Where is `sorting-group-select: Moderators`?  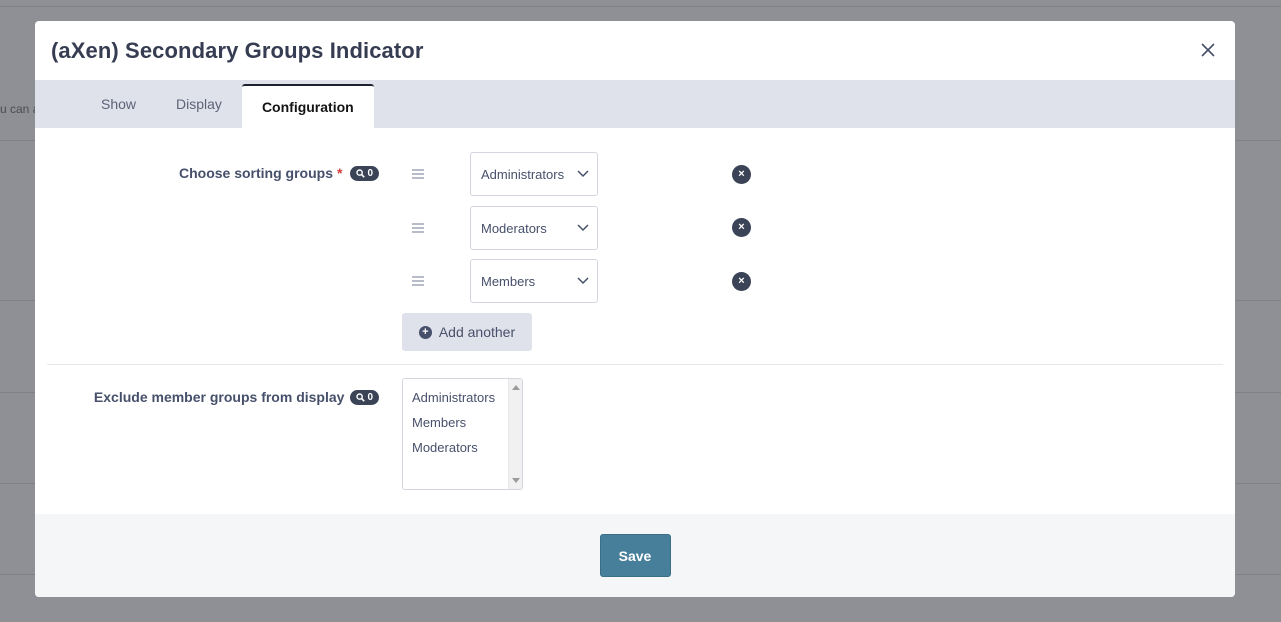
sorting-group-select: Moderators is located at coordinates (534, 228).